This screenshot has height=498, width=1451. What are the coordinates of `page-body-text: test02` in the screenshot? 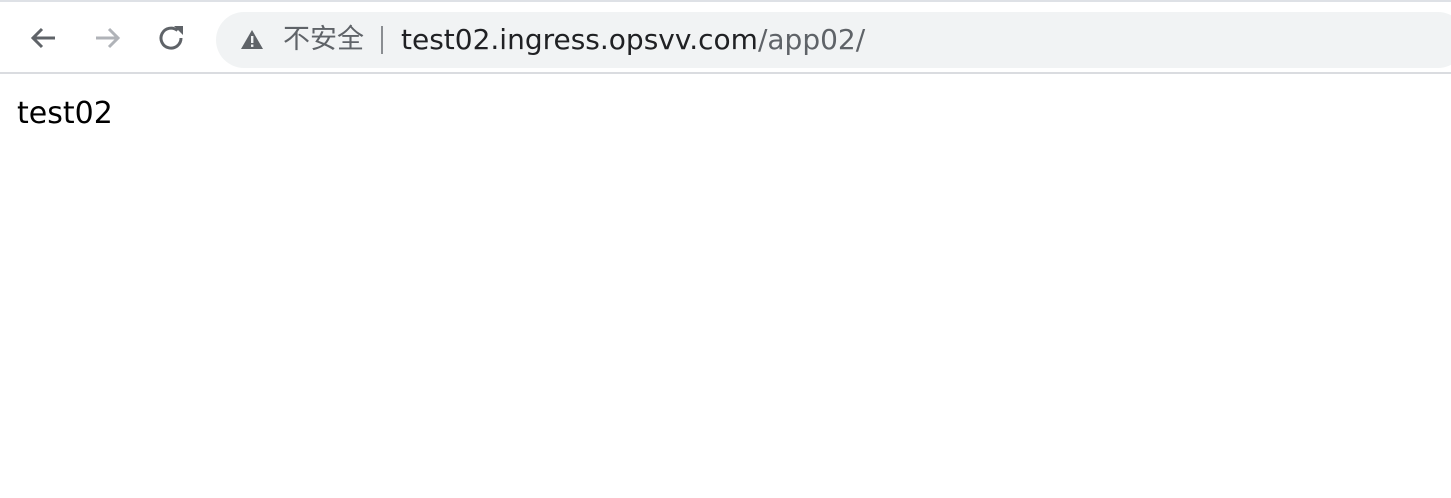 It's located at (65, 113).